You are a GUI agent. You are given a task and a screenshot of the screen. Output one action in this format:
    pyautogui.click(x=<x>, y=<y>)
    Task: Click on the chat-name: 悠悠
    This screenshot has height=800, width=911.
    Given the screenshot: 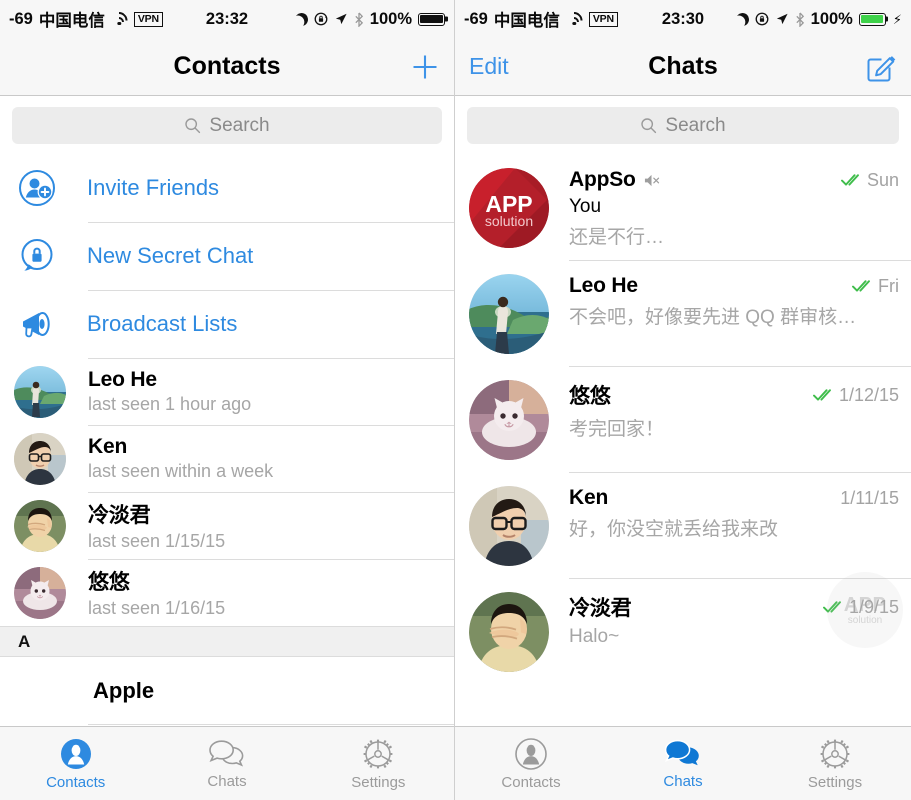 What is the action you would take?
    pyautogui.click(x=590, y=396)
    